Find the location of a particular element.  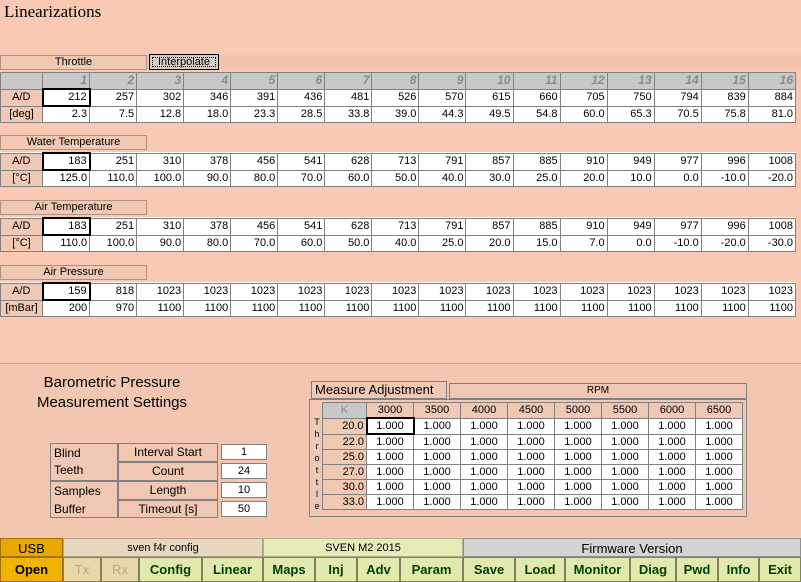

water-row1-cell: 713 is located at coordinates (395, 161).